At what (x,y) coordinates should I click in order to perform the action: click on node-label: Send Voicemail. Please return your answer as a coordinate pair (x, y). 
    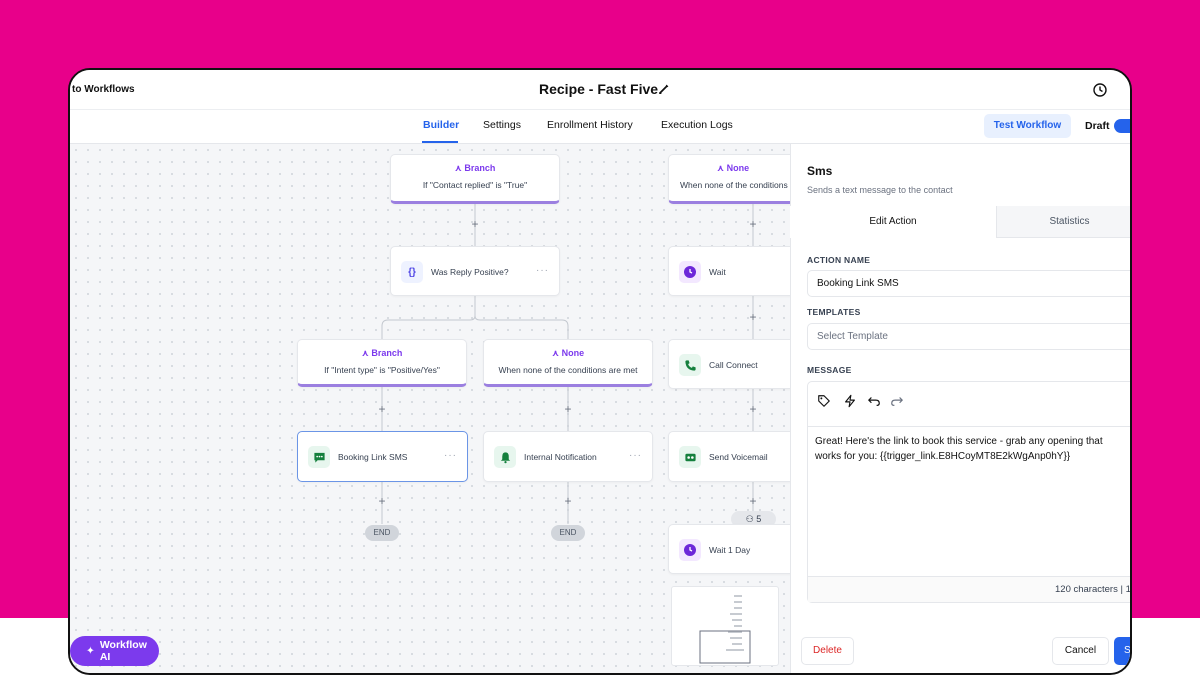
    Looking at the image, I should click on (738, 457).